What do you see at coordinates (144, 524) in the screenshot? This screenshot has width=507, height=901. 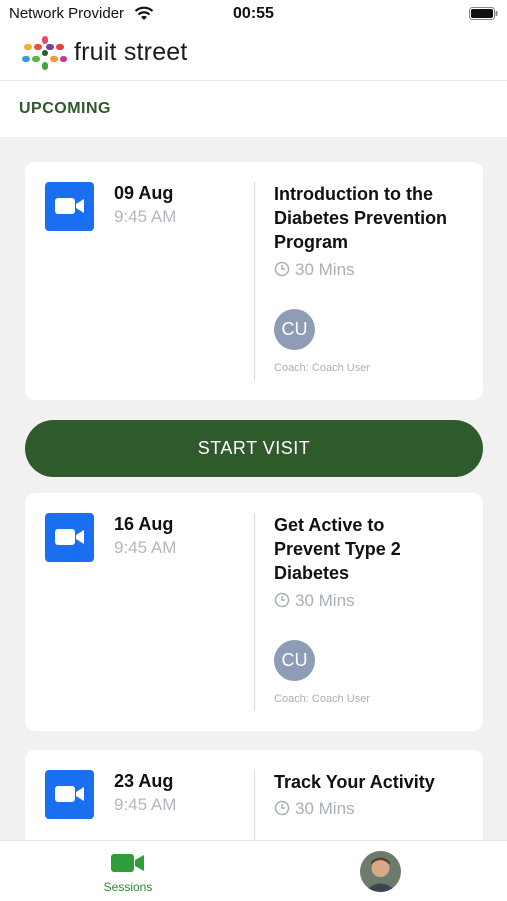 I see `session-date: 16 Aug` at bounding box center [144, 524].